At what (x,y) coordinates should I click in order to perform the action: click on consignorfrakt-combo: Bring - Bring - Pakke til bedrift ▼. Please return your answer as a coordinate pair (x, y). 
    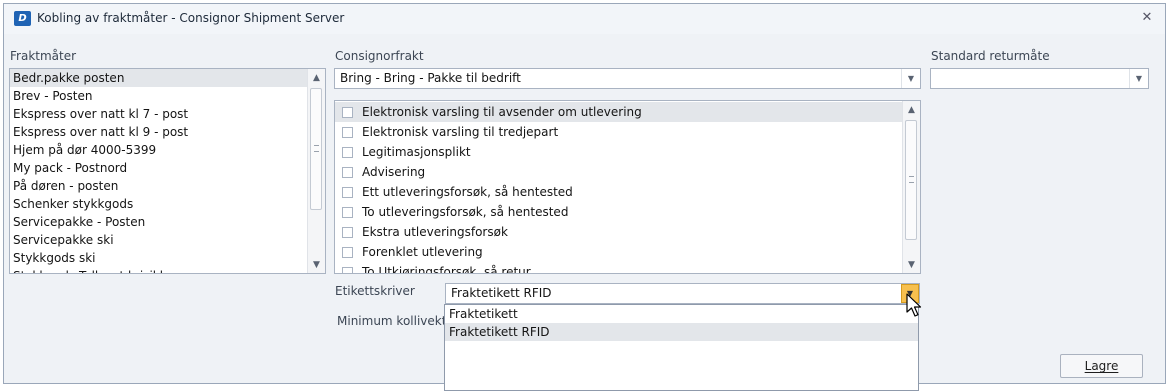
    Looking at the image, I should click on (627, 78).